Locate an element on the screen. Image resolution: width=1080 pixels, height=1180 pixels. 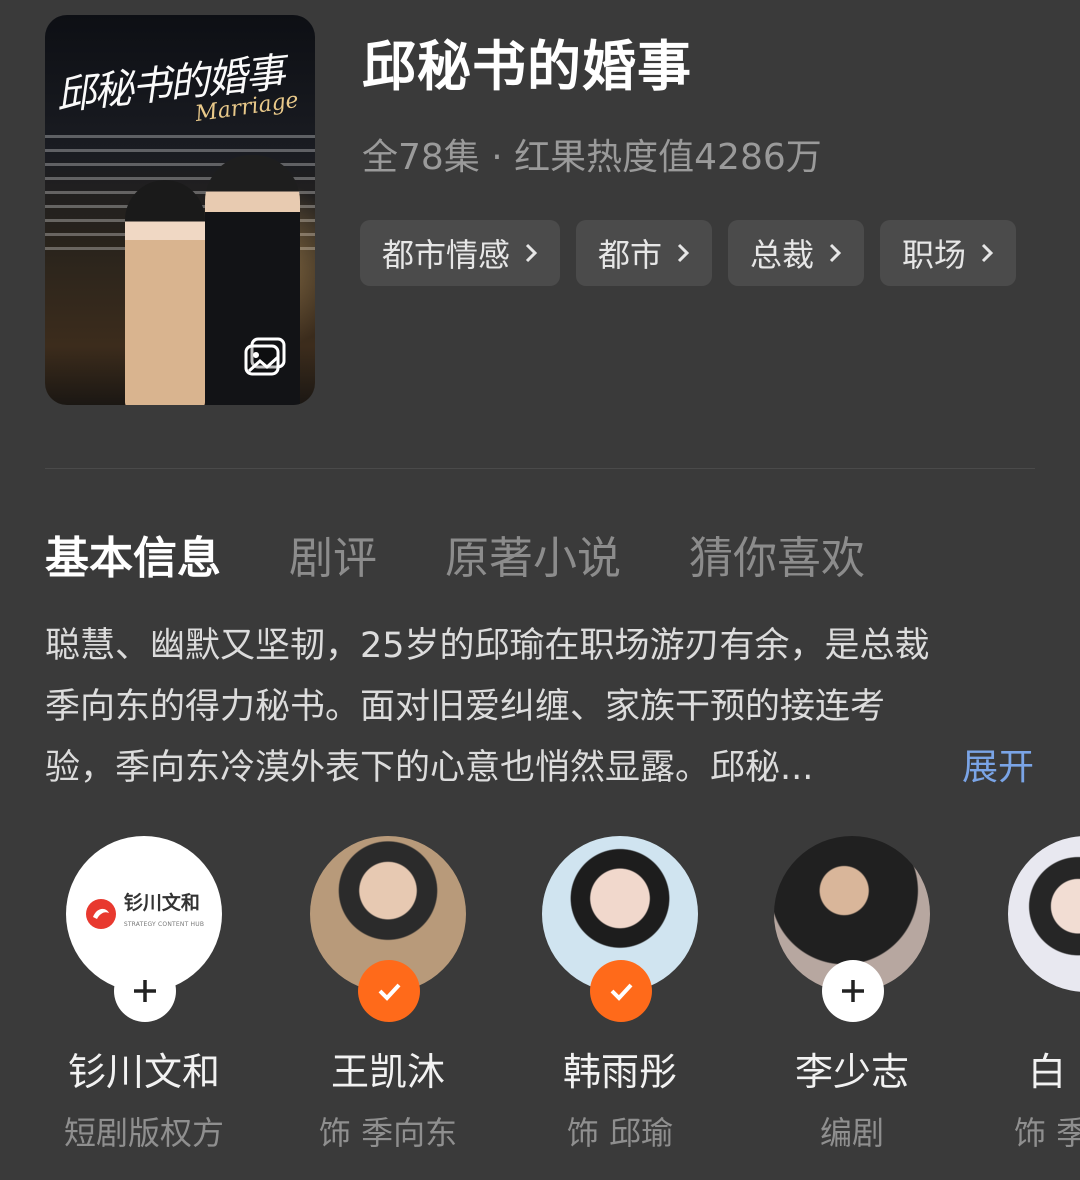
genre-tags: 都市情感 都市 总裁 职场 is located at coordinates (688, 253).